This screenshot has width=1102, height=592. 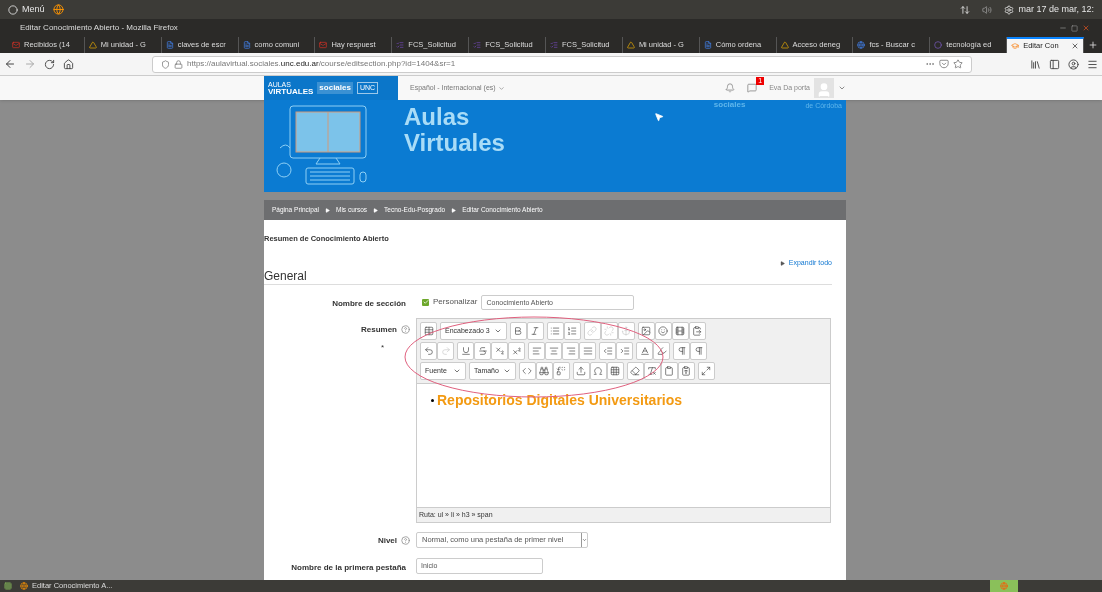 I want to click on address-bar: https://aulavirtual.sociales.unc.edu.ar/course/editsection.php?id=1404&sr=1, so click(x=562, y=64).